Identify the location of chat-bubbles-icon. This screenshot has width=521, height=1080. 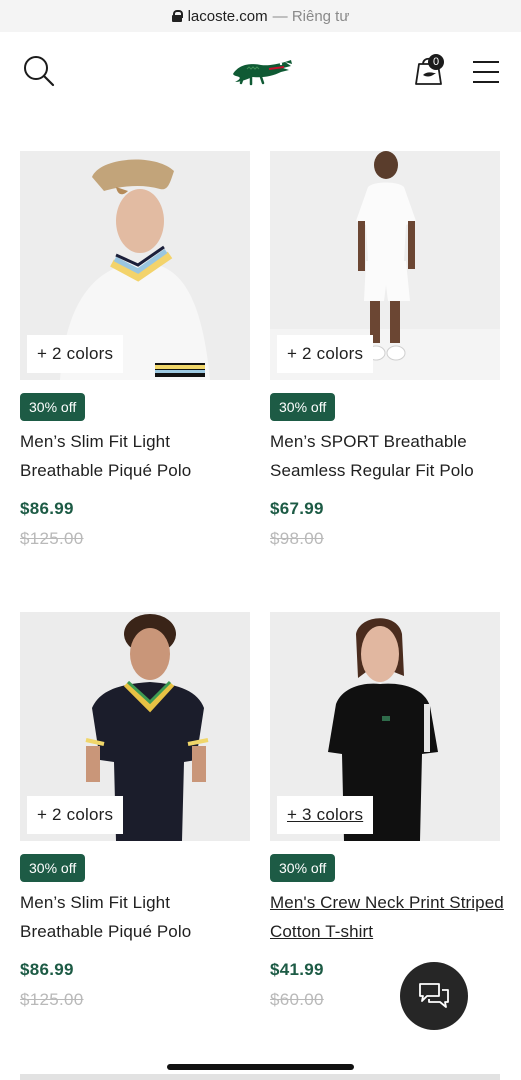
(434, 995).